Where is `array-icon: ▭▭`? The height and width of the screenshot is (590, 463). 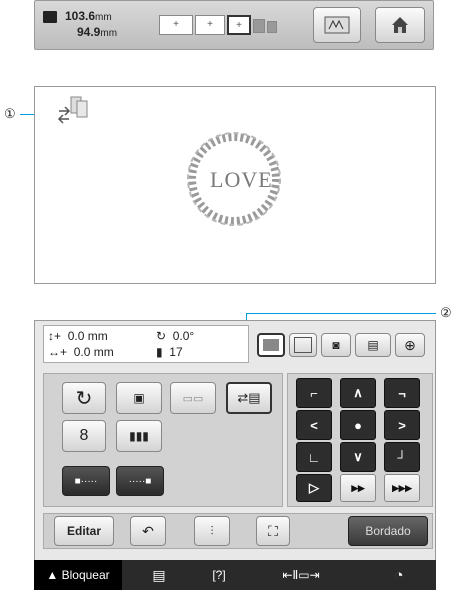
array-icon: ▭▭ is located at coordinates (193, 398).